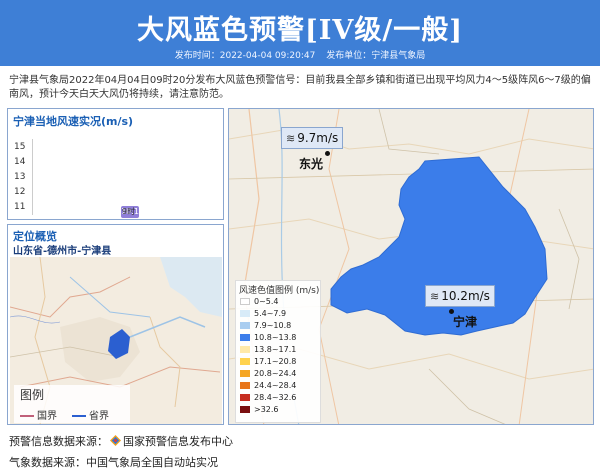  What do you see at coordinates (20, 207) in the screenshot?
I see `y-tick: 11` at bounding box center [20, 207].